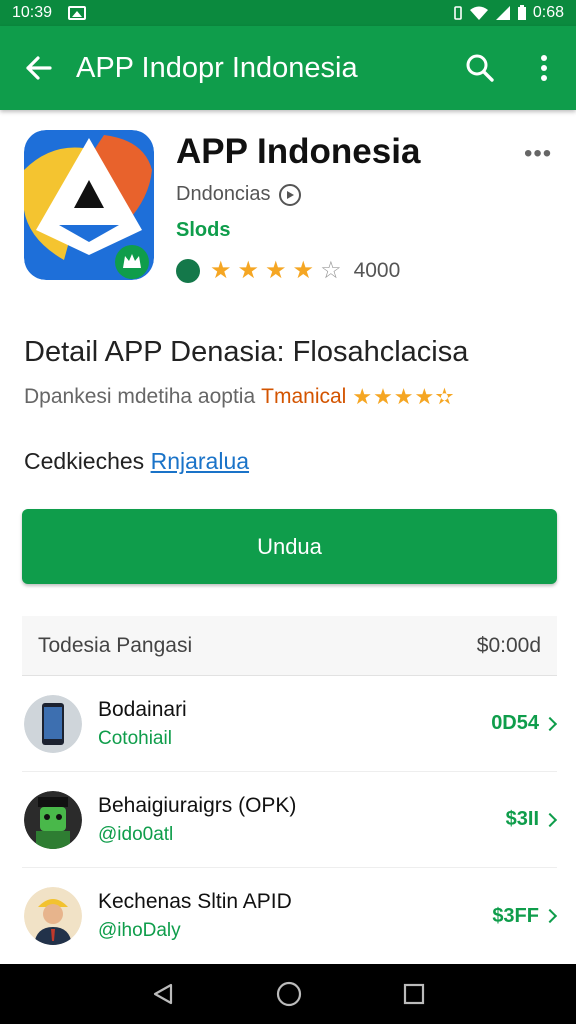 Image resolution: width=576 pixels, height=1024 pixels. I want to click on app-bar: APP Indopr Indonesia, so click(288, 68).